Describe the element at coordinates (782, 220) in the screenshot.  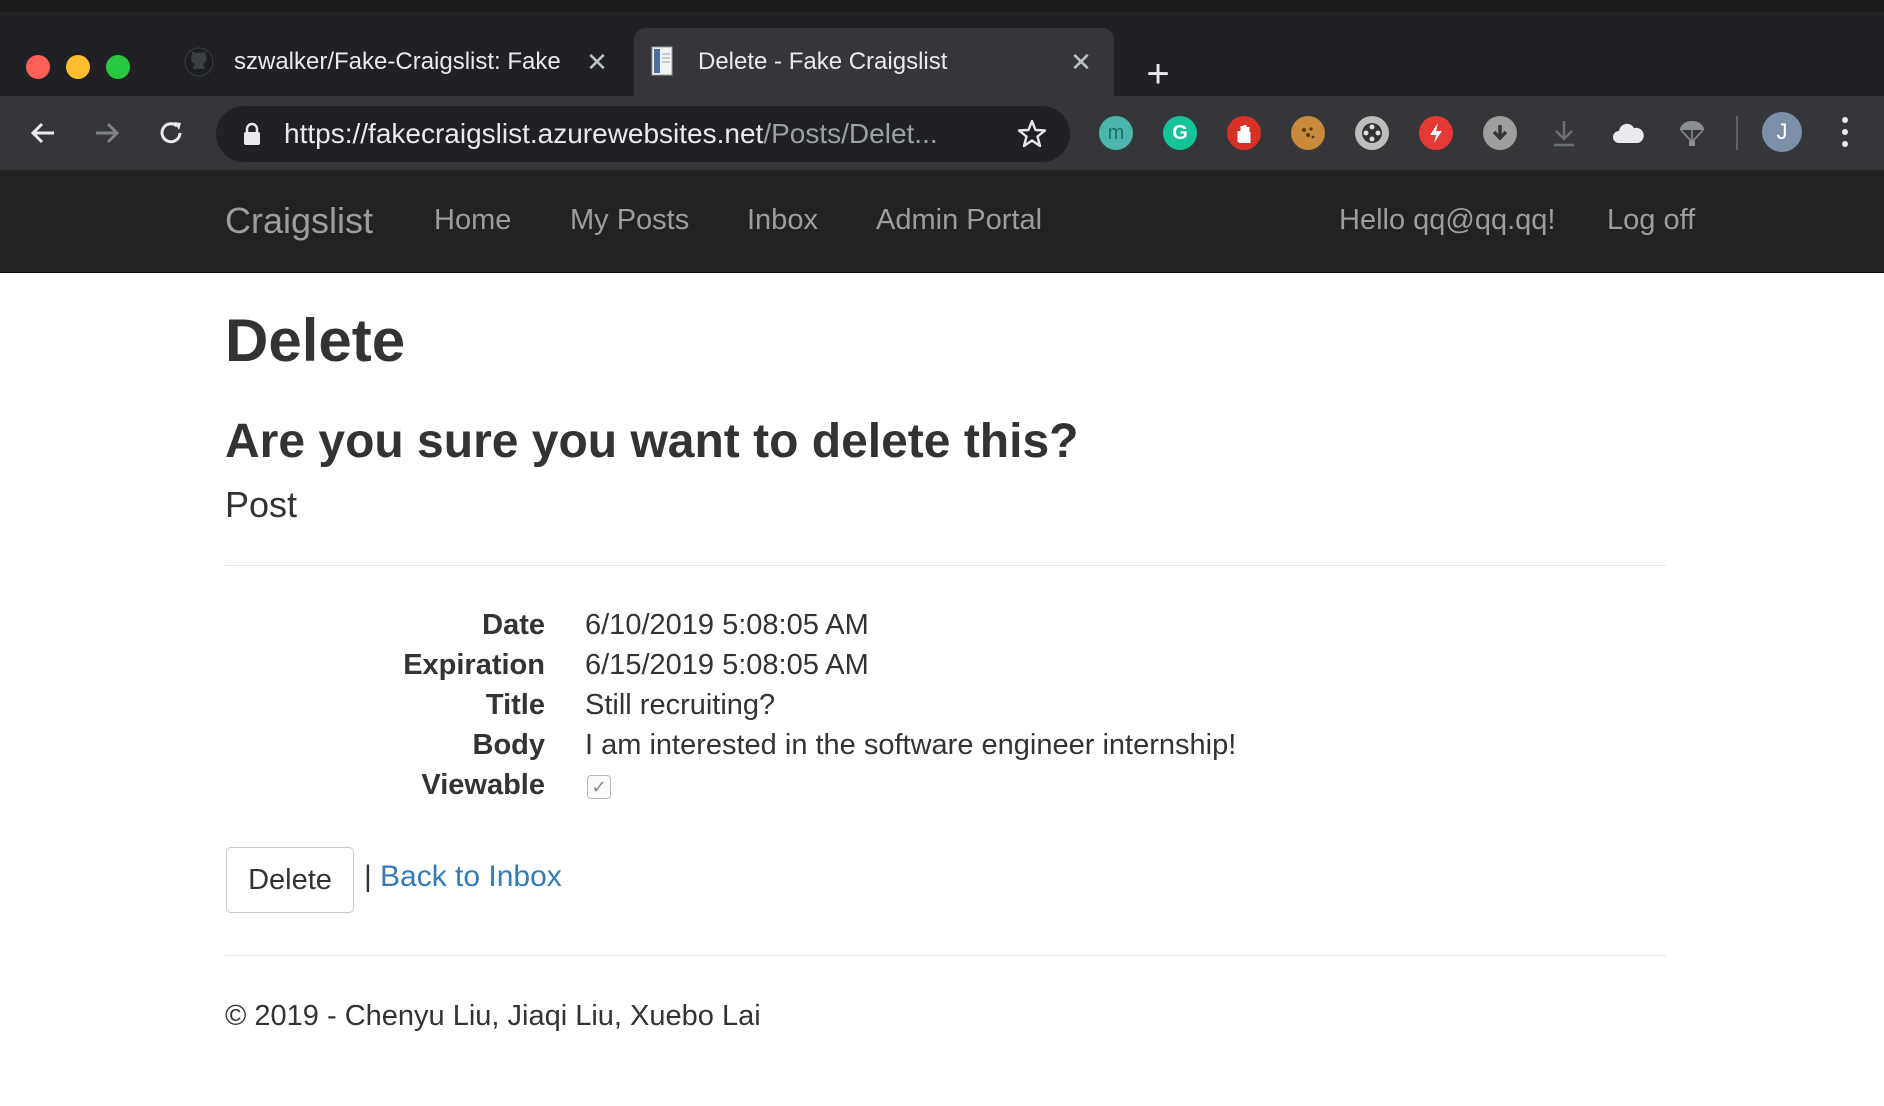
I see `nav-inbox: Inbox` at that location.